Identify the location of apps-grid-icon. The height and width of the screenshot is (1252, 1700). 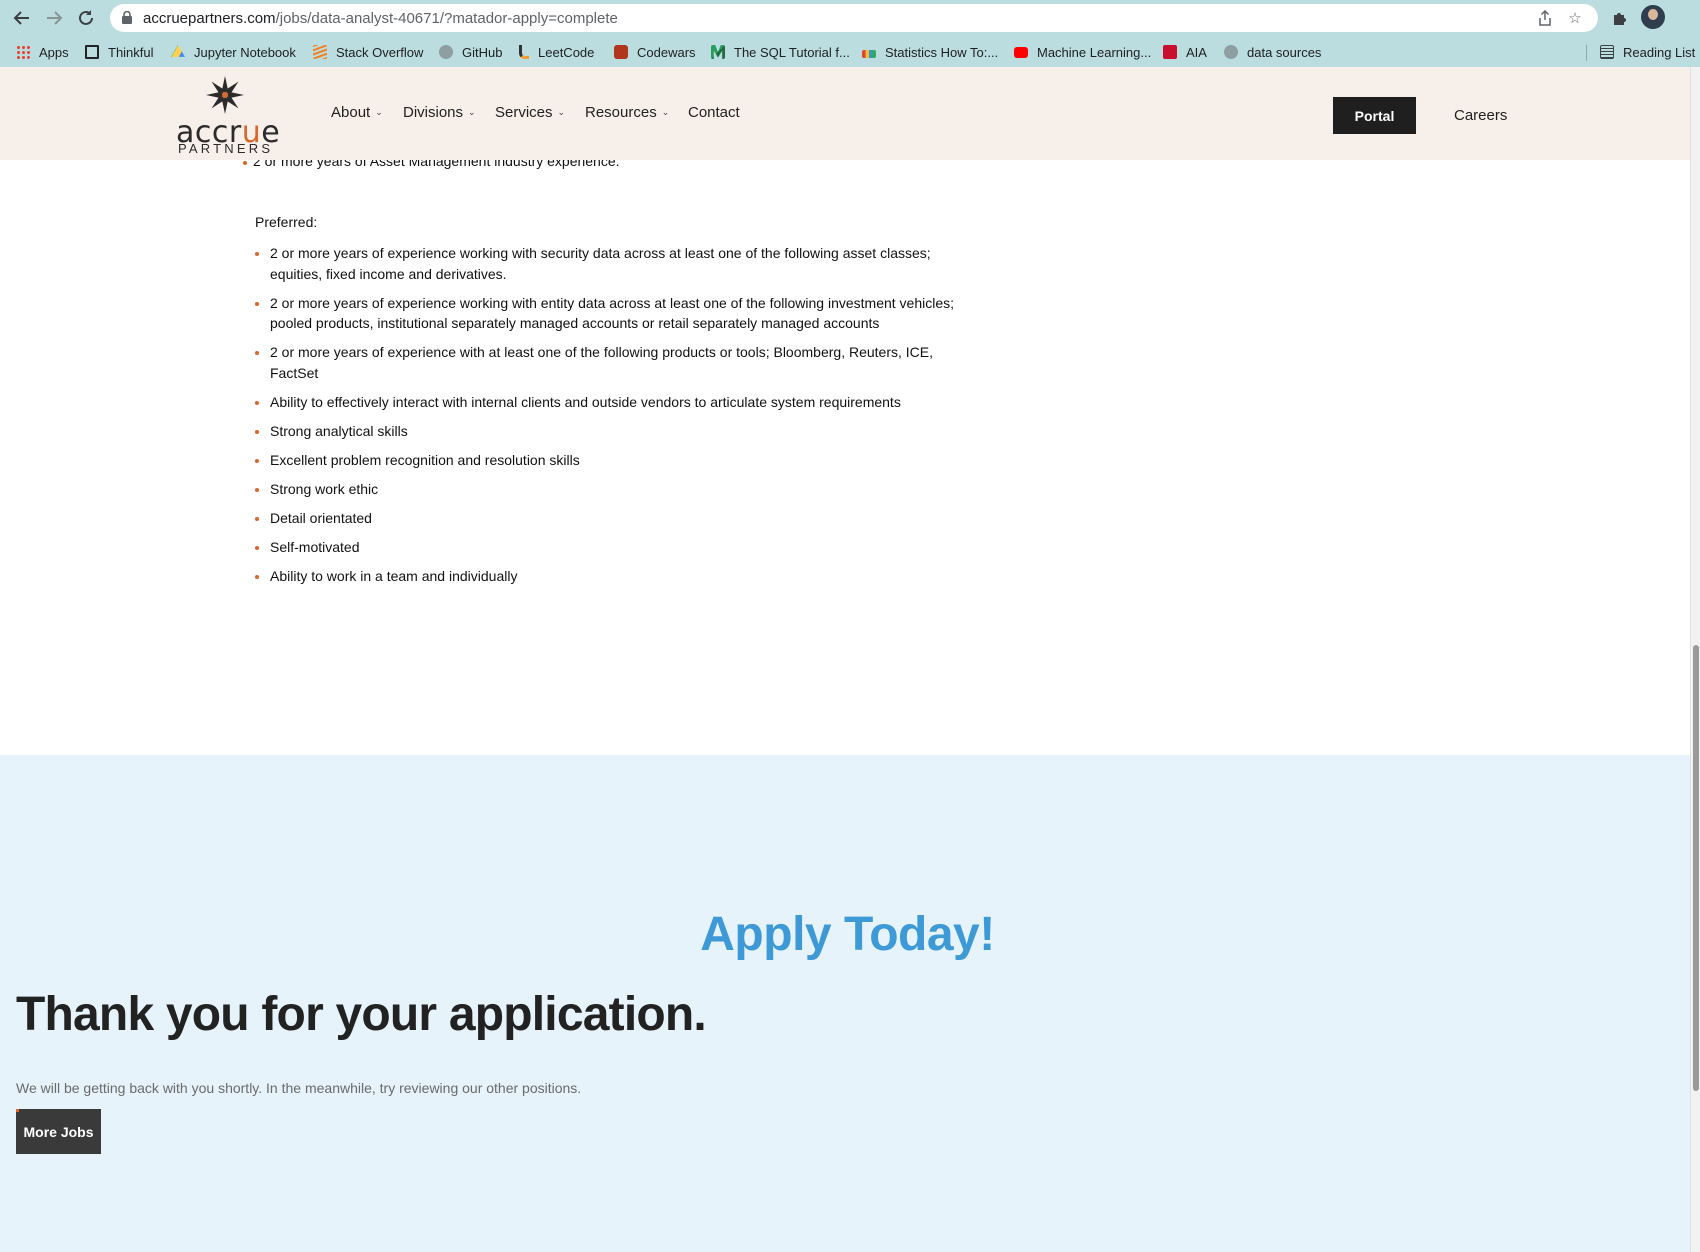
(23, 52).